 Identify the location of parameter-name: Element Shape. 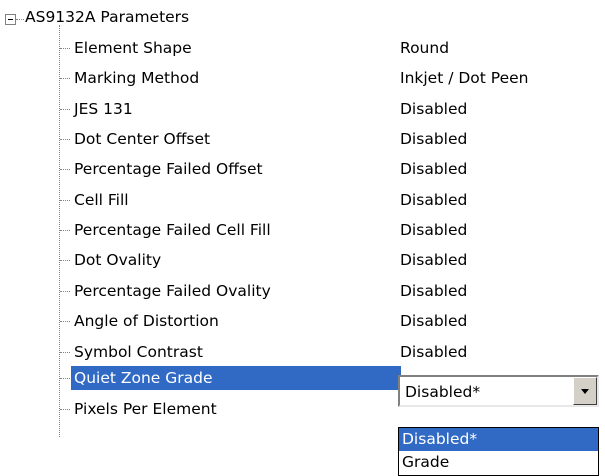
(133, 48).